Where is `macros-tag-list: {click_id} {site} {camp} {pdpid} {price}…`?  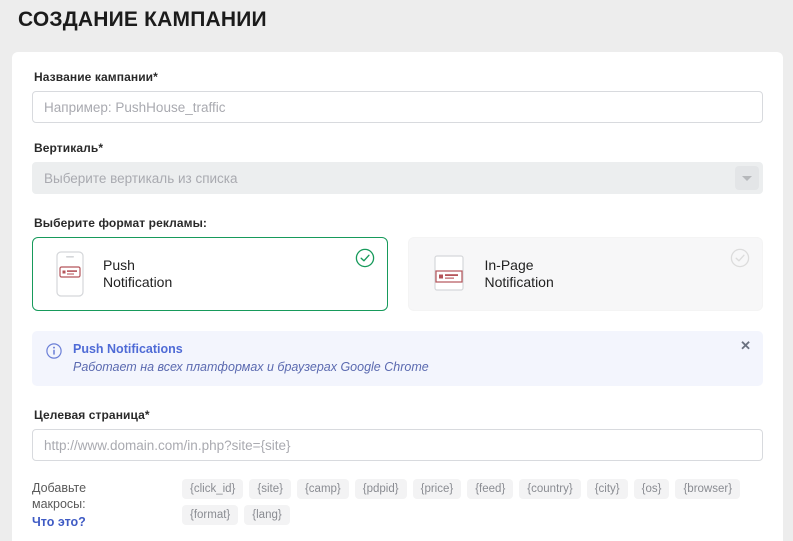
macros-tag-list: {click_id} {site} {camp} {pdpid} {price}… is located at coordinates (472, 501).